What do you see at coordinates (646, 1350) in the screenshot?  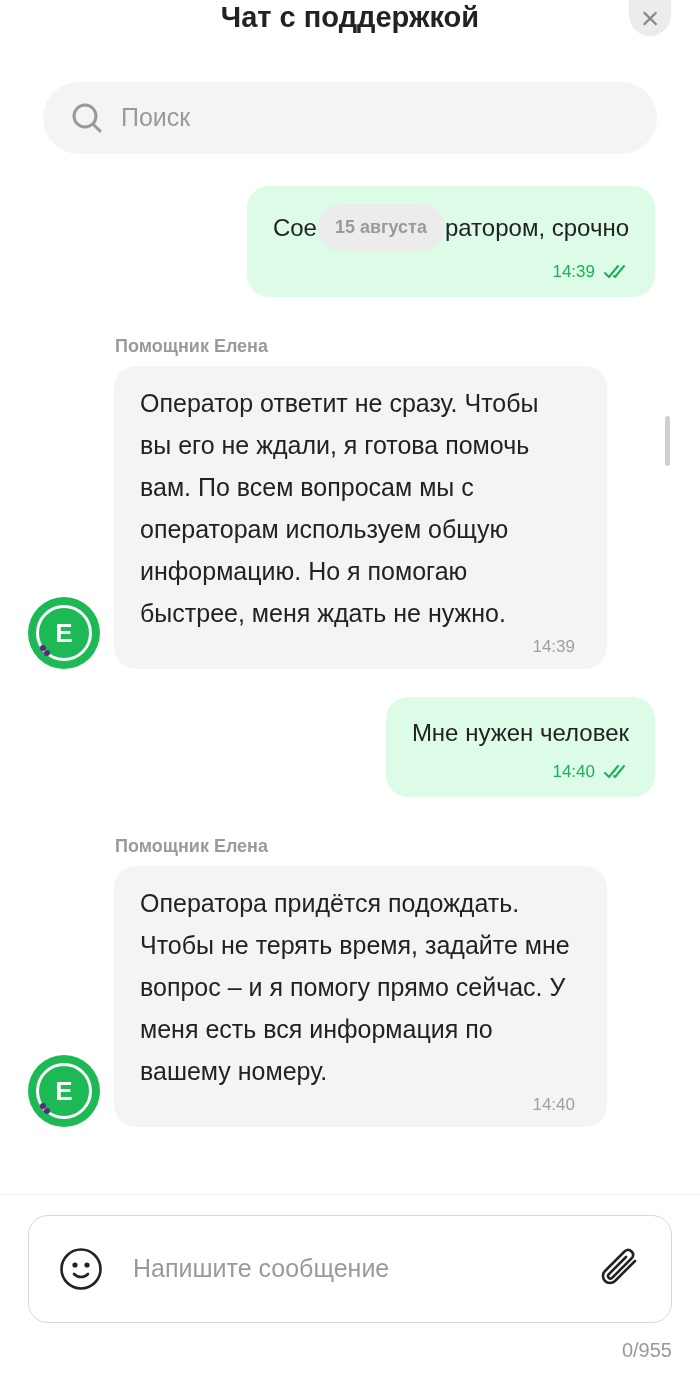 I see `character-counter: 0/955` at bounding box center [646, 1350].